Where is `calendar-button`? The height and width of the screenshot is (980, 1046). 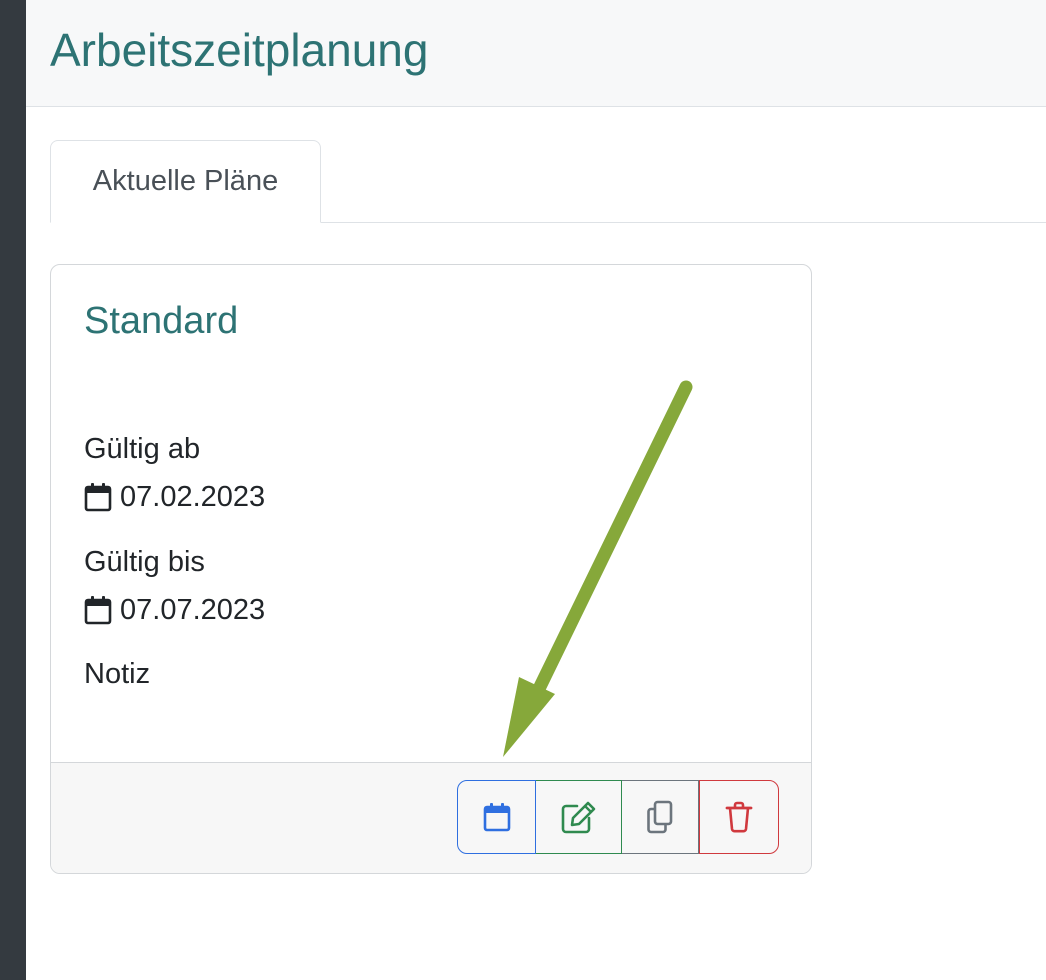 calendar-button is located at coordinates (496, 817).